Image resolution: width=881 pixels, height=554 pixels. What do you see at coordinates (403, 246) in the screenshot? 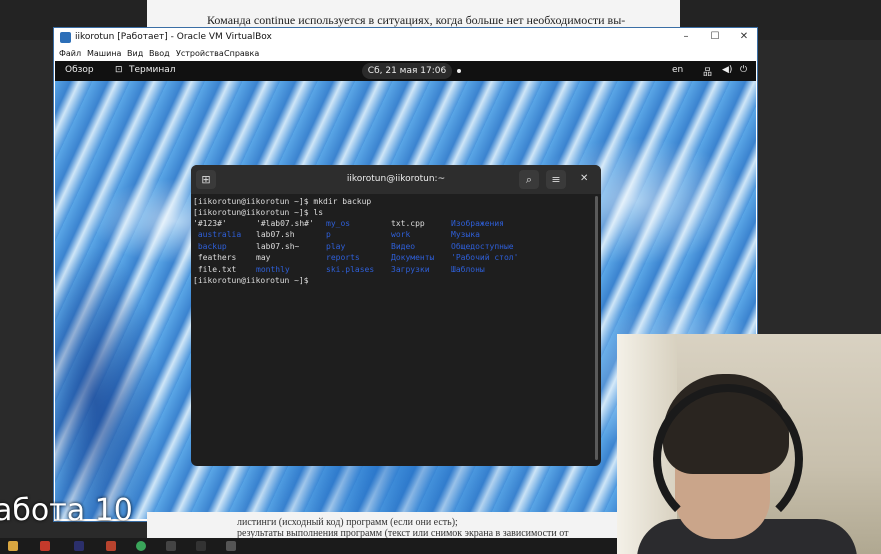
I see `ls-directory-entry: Видео` at bounding box center [403, 246].